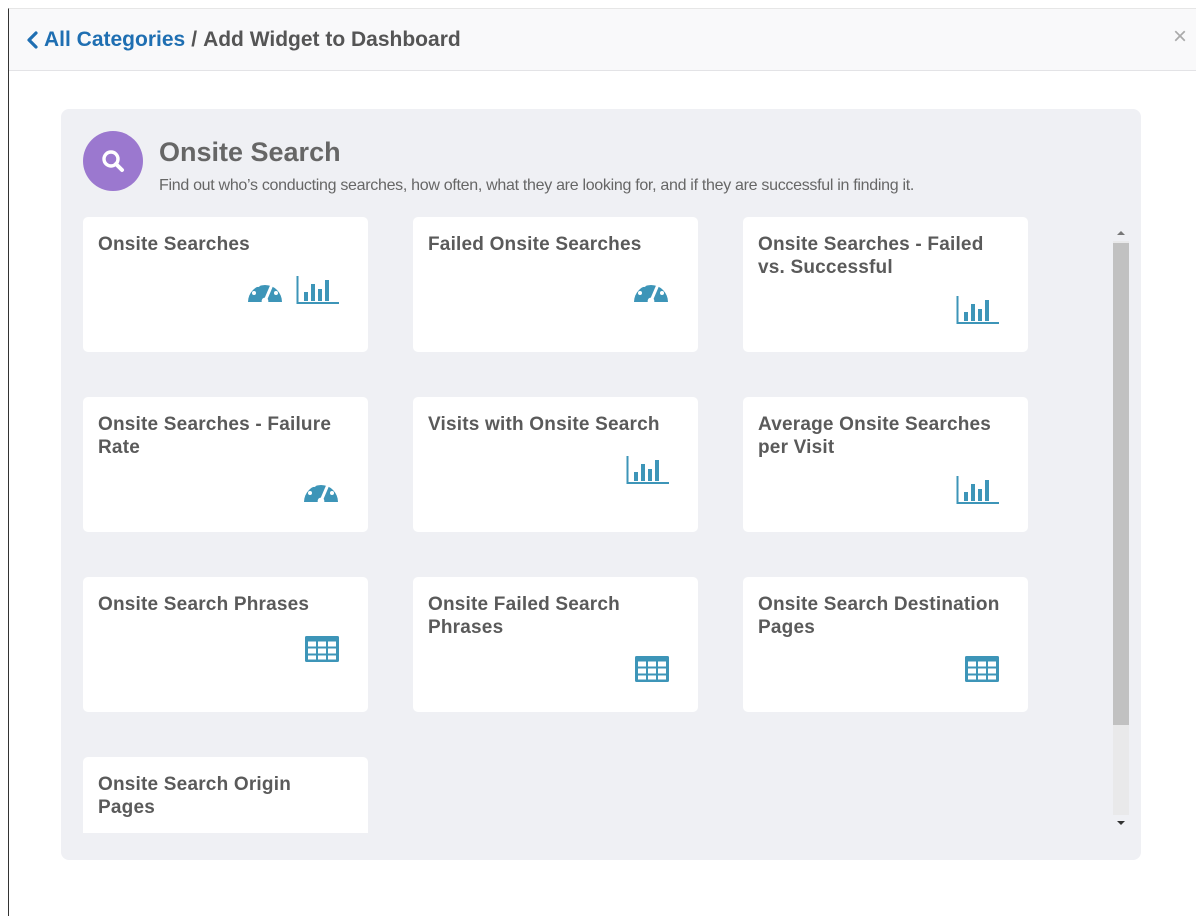 This screenshot has width=1196, height=916. I want to click on widget-title: Onsite Search Phrases, so click(204, 604).